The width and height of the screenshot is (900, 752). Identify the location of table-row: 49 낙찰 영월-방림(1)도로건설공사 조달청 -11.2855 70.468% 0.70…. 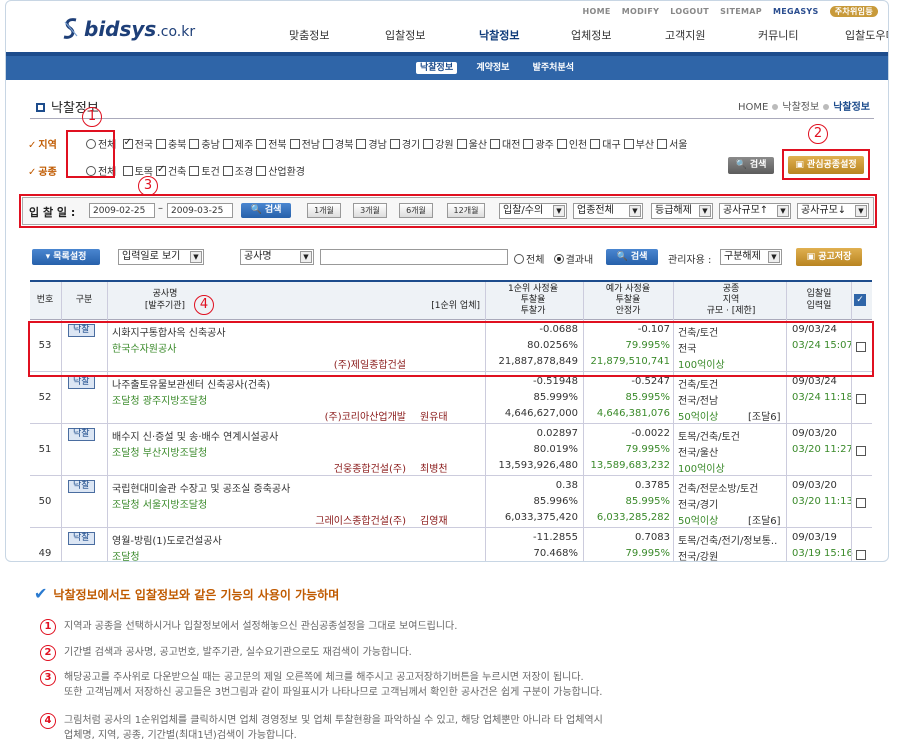
(451, 544).